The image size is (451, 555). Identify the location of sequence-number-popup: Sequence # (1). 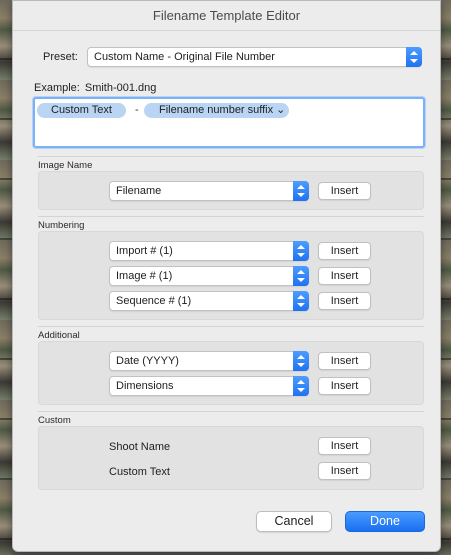
(209, 301).